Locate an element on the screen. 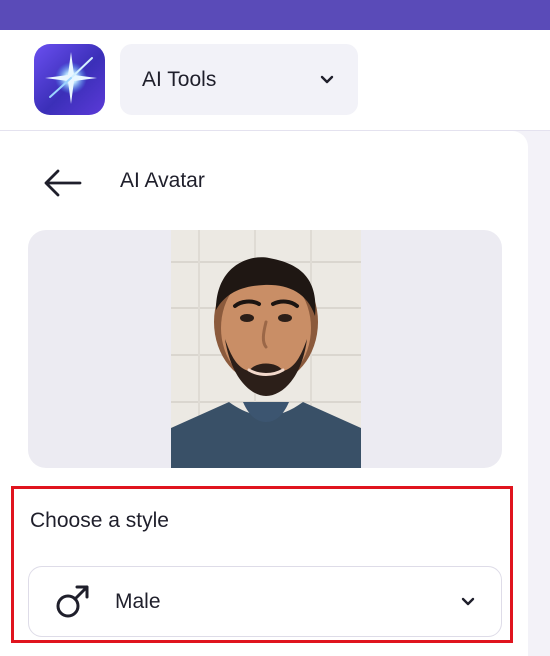 Image resolution: width=550 pixels, height=656 pixels. style-value: Male is located at coordinates (138, 601).